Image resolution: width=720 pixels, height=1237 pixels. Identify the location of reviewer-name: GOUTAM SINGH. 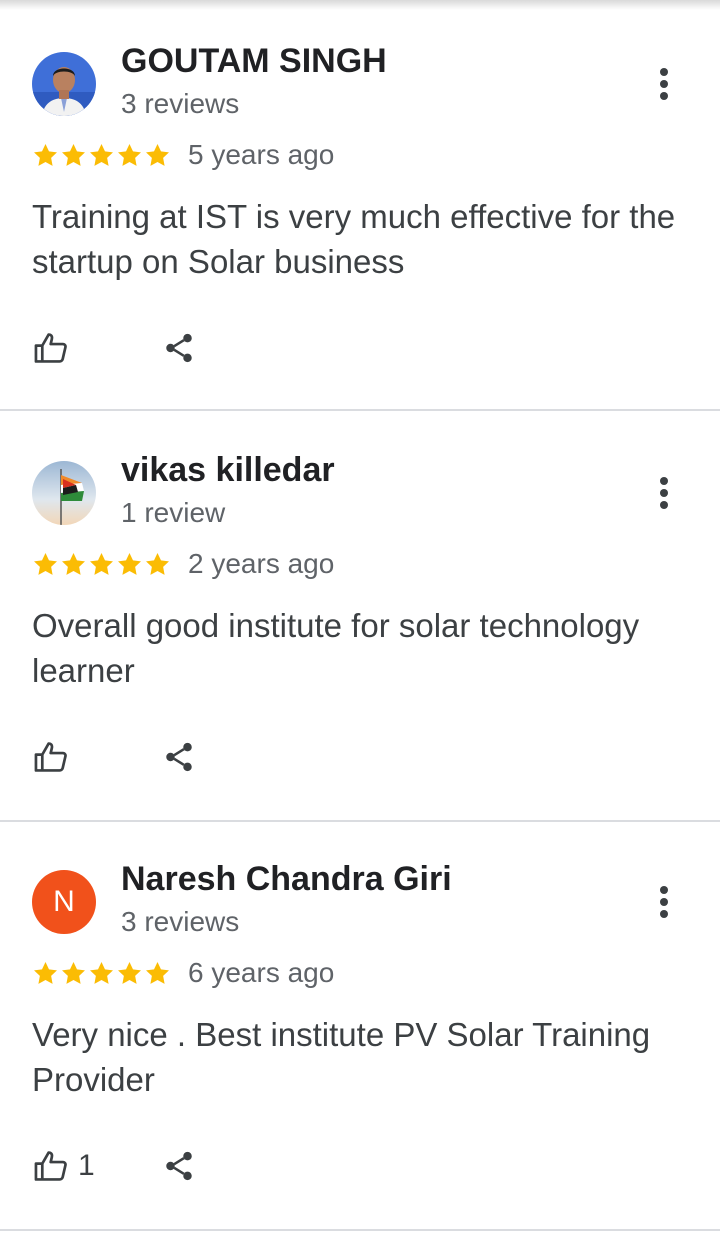
(254, 61).